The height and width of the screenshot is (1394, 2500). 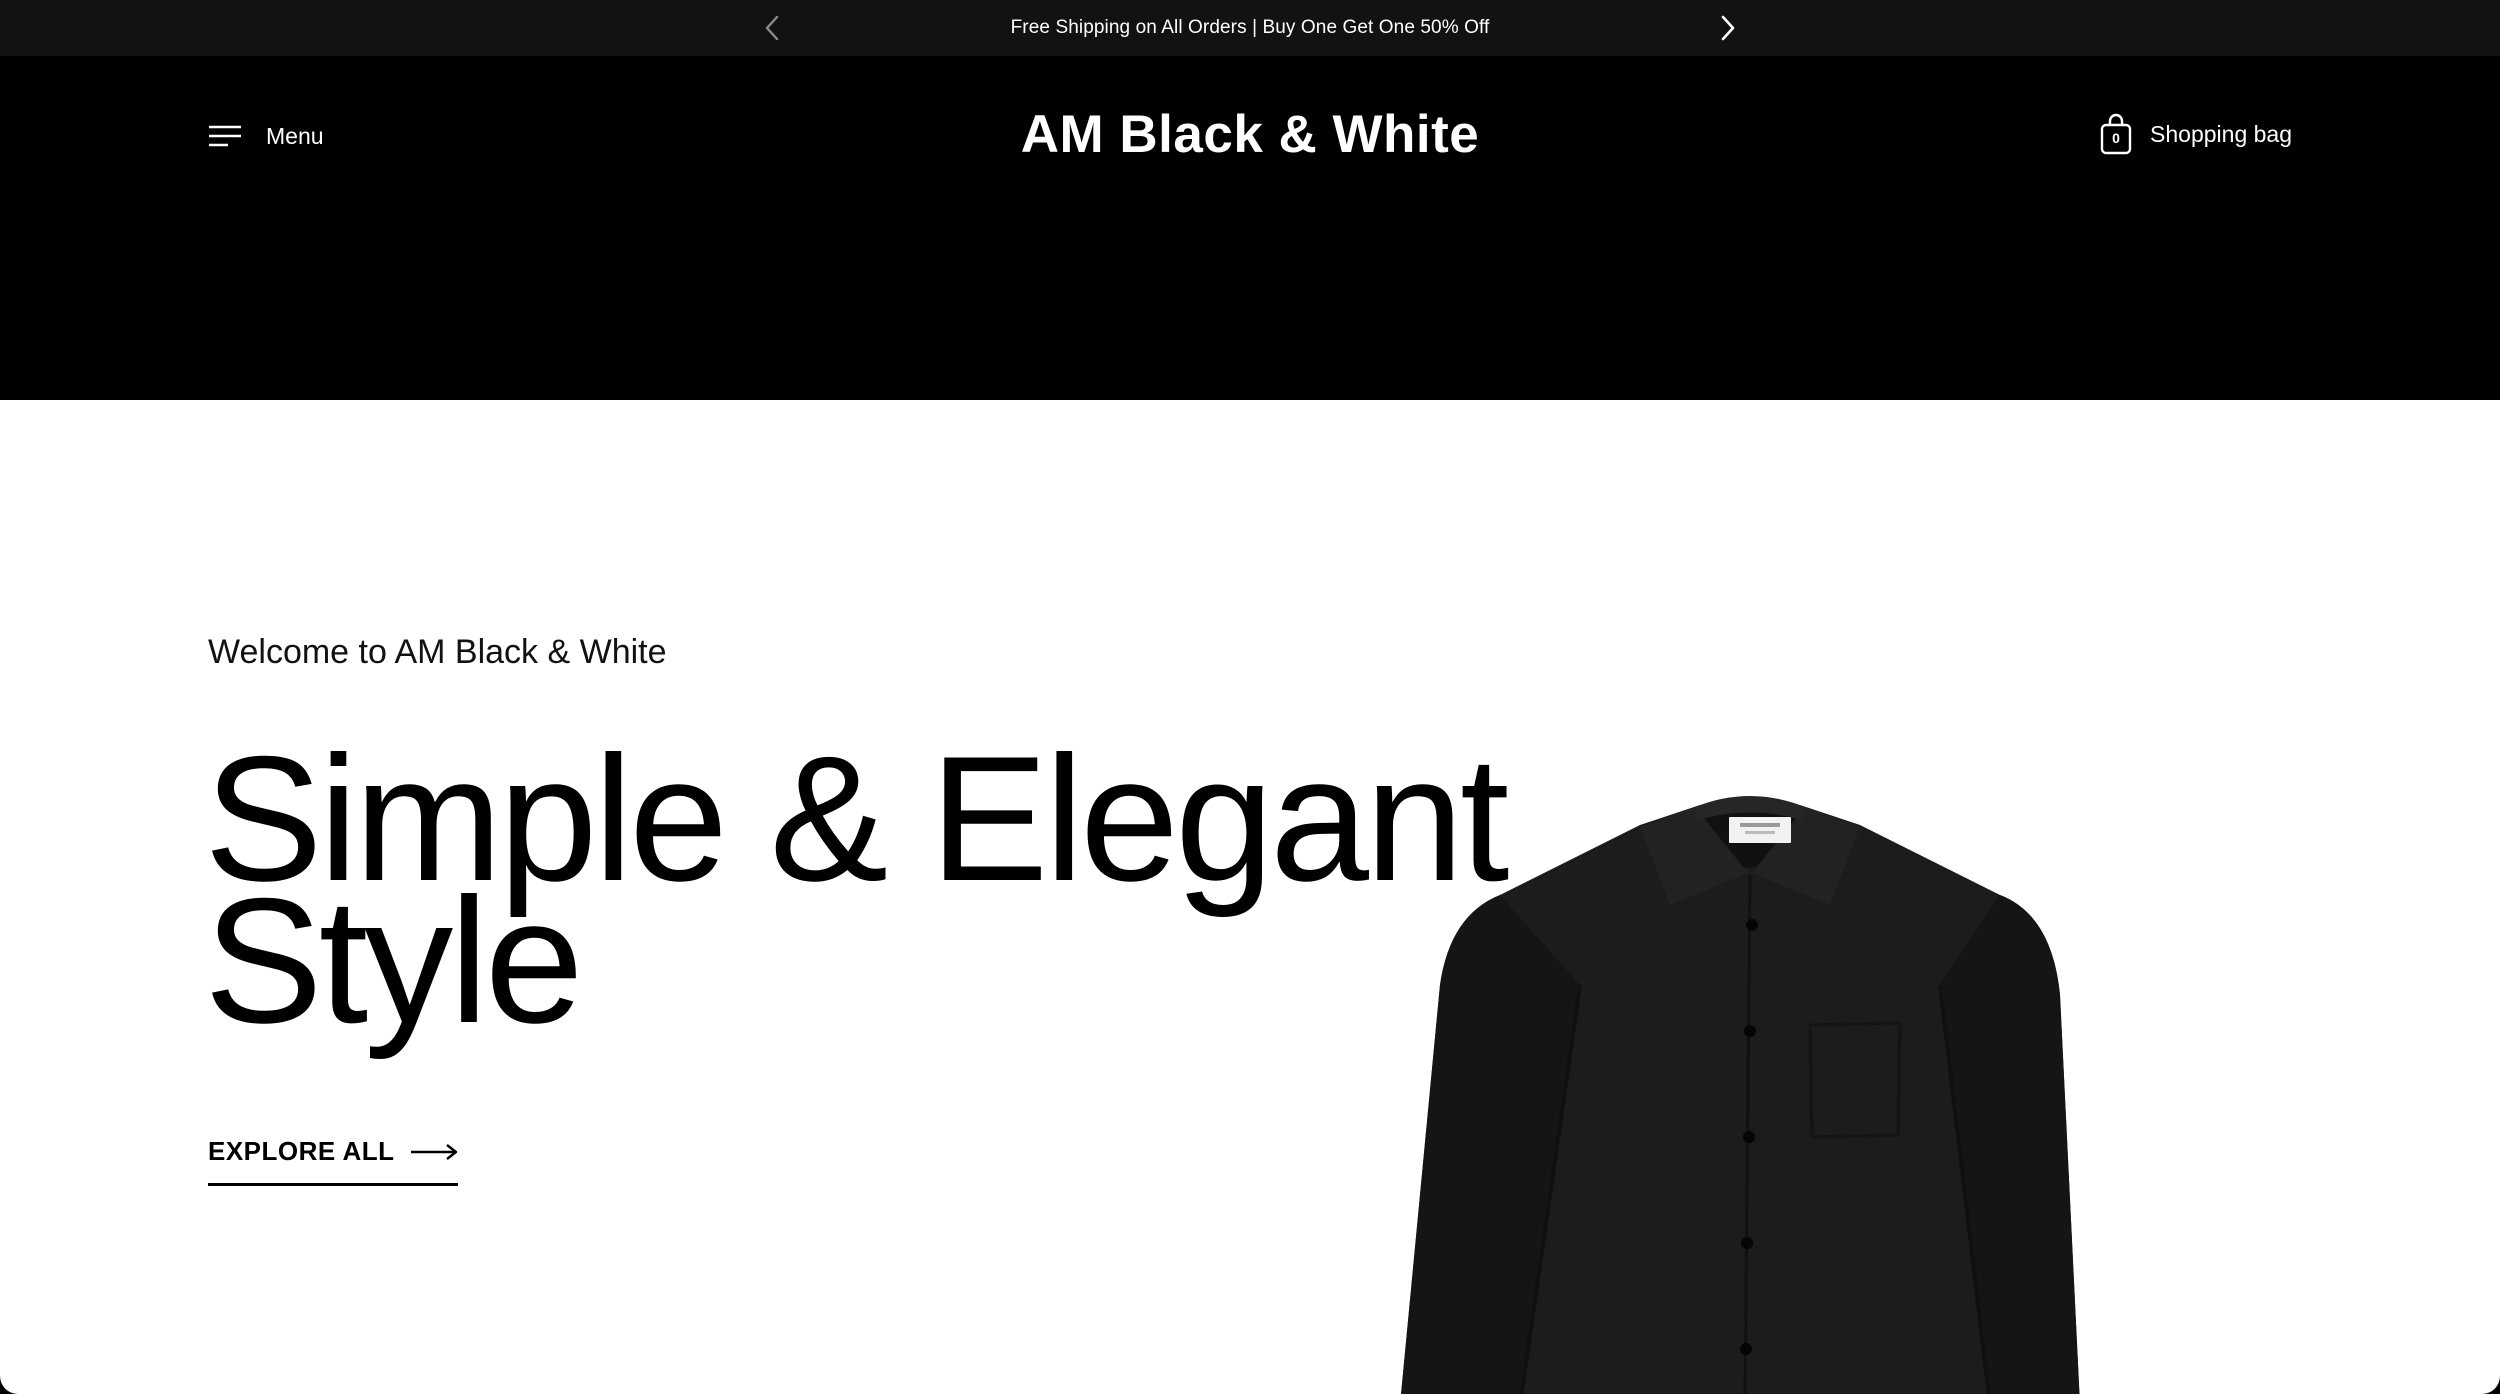 I want to click on hero-shirt-image, so click(x=1740, y=1095).